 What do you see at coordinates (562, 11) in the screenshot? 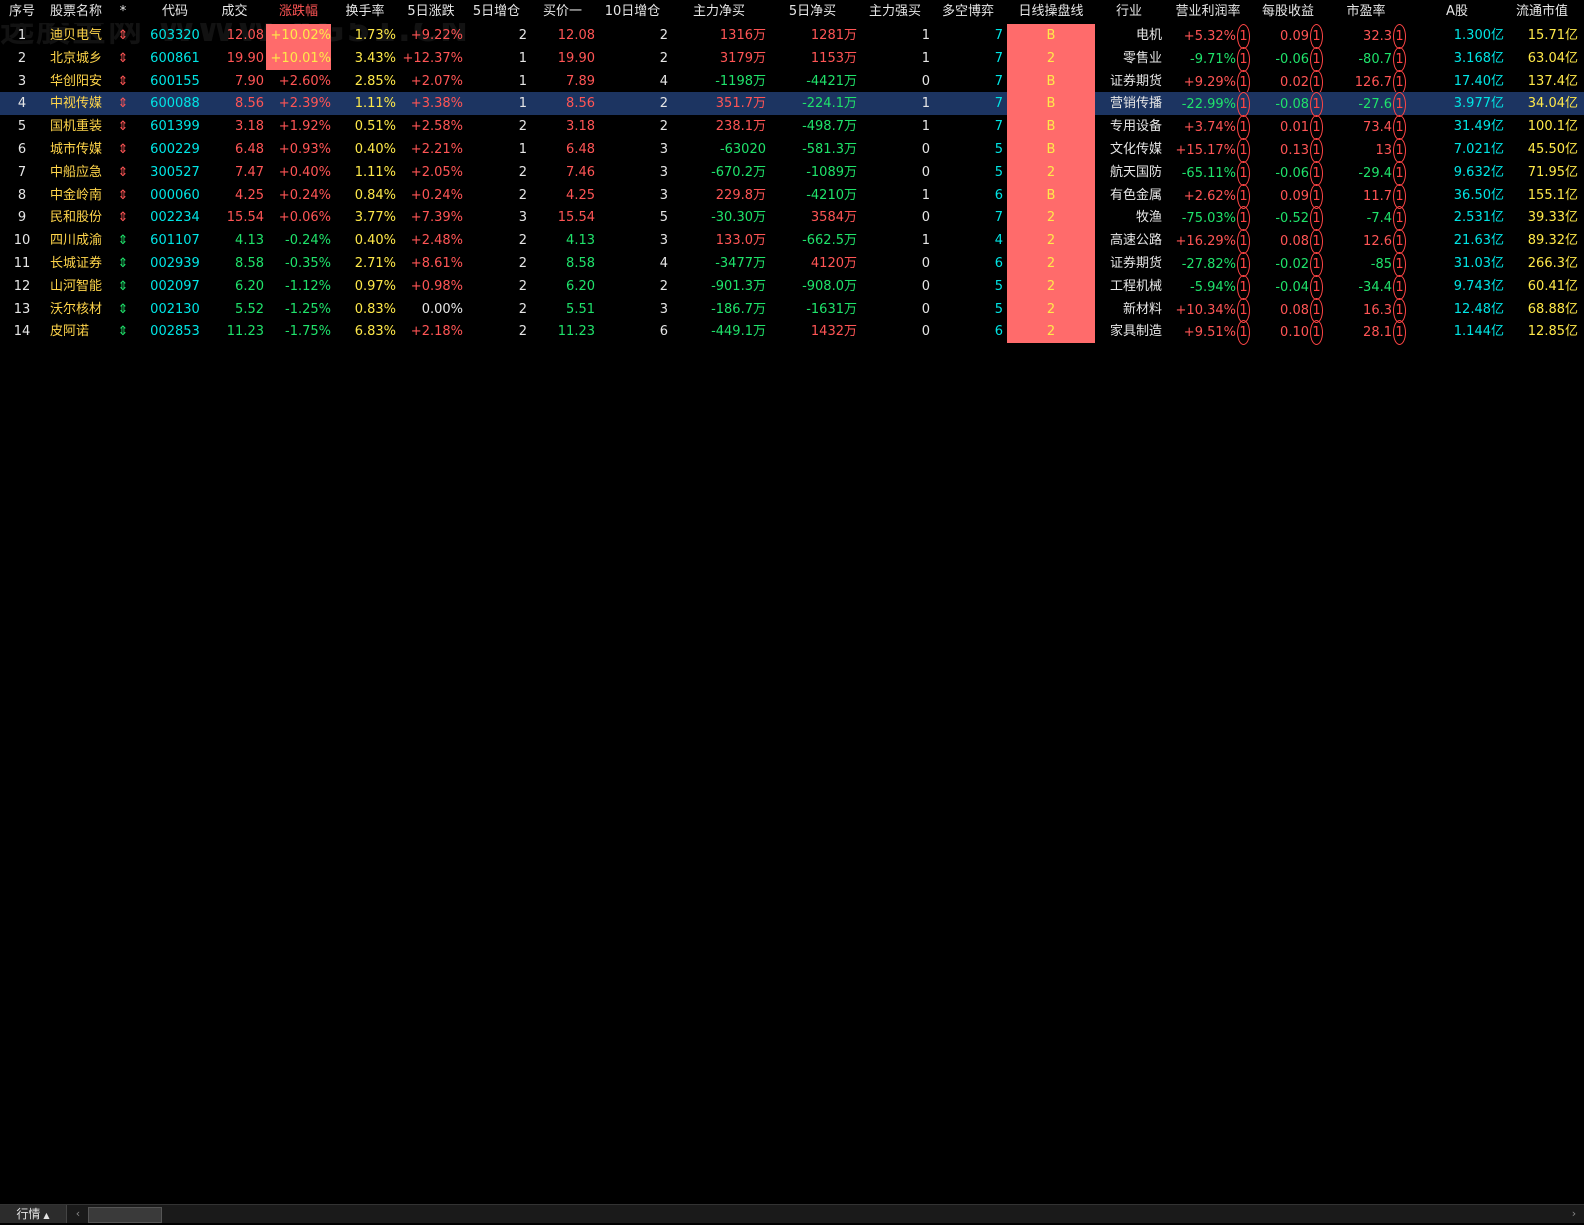
I see `header-bid1: 买价一` at bounding box center [562, 11].